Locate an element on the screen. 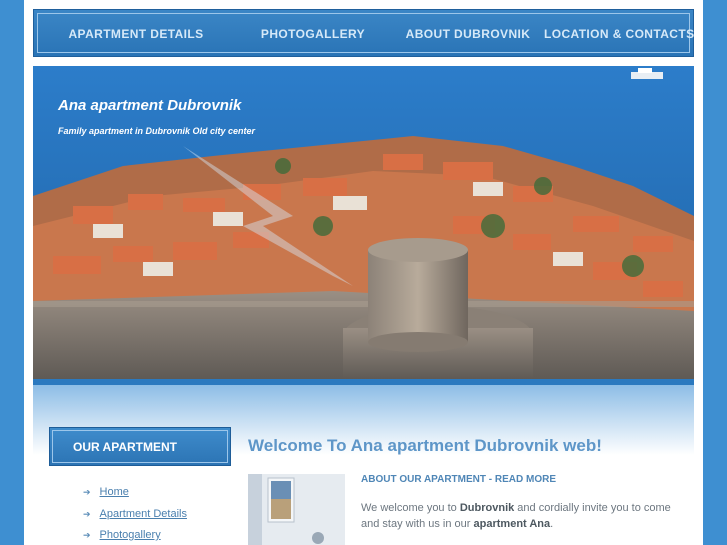 Image resolution: width=727 pixels, height=545 pixels. welcome-heading: Welcome To Ana apartment Dubrovnik web! is located at coordinates (425, 445).